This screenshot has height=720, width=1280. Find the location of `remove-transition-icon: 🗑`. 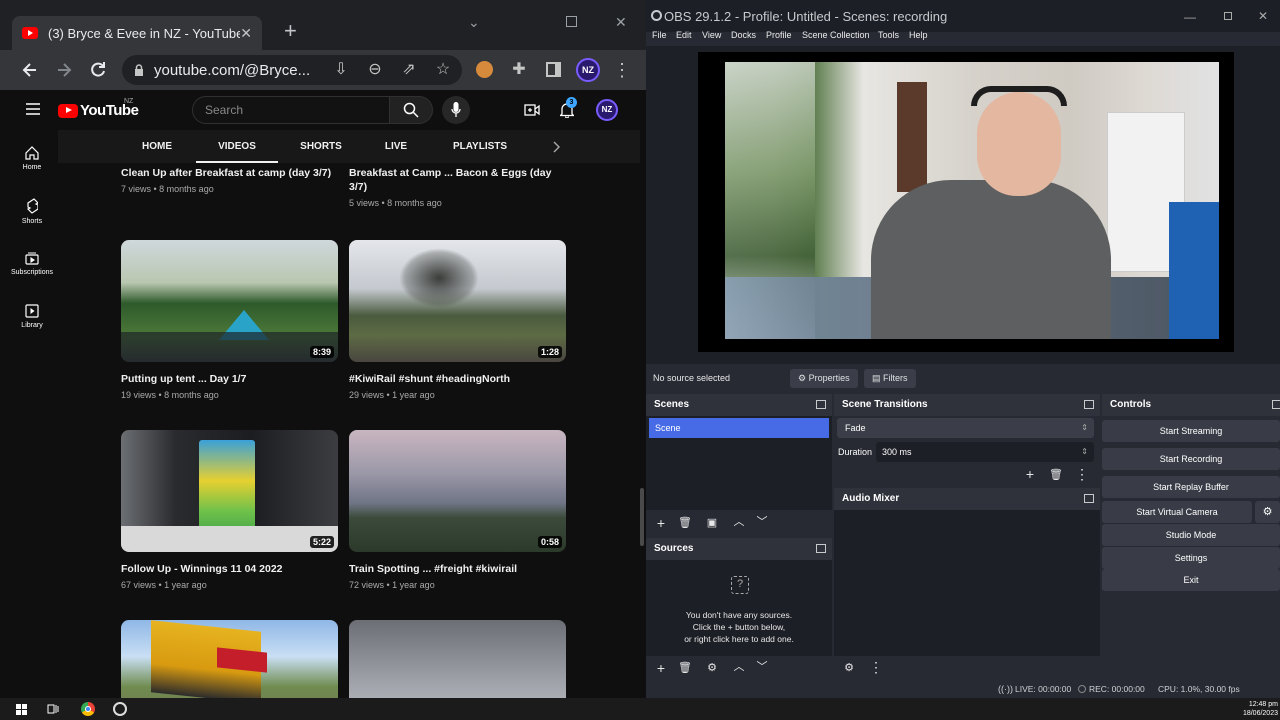

remove-transition-icon: 🗑 is located at coordinates (1056, 475).